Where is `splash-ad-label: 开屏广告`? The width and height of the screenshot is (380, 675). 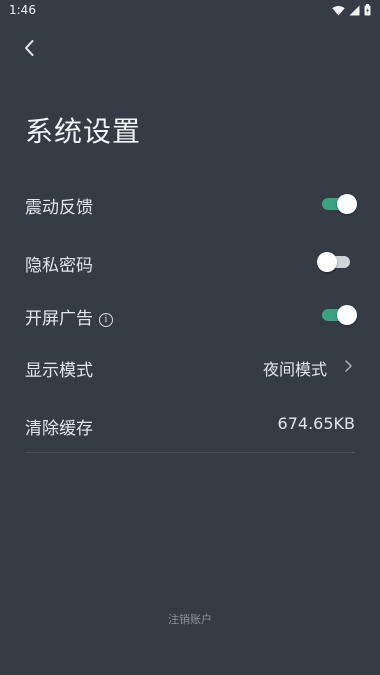 splash-ad-label: 开屏广告 is located at coordinates (59, 319).